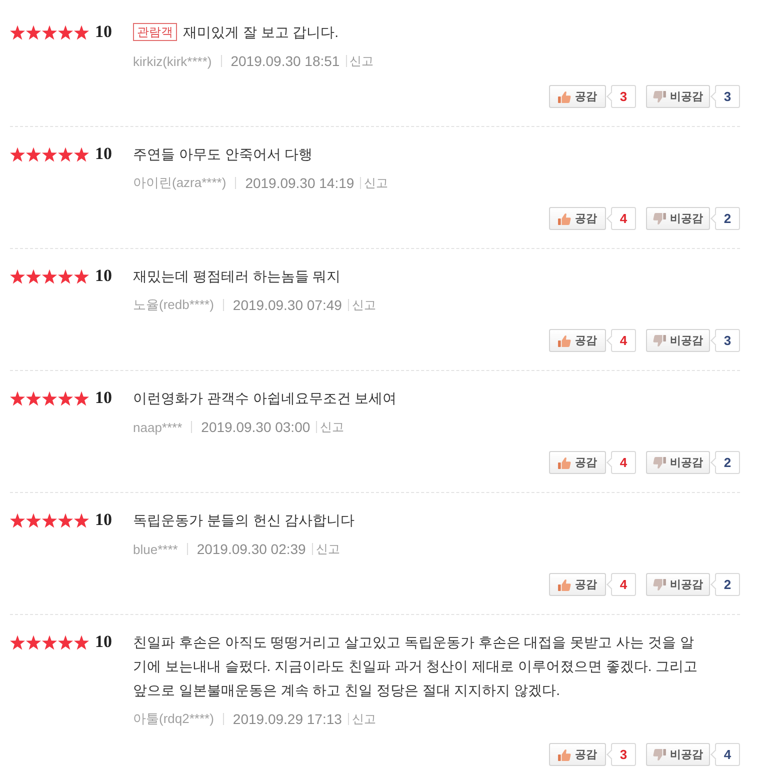  What do you see at coordinates (223, 154) in the screenshot?
I see `comment-text: 주연들 아무도 안죽어서 다행` at bounding box center [223, 154].